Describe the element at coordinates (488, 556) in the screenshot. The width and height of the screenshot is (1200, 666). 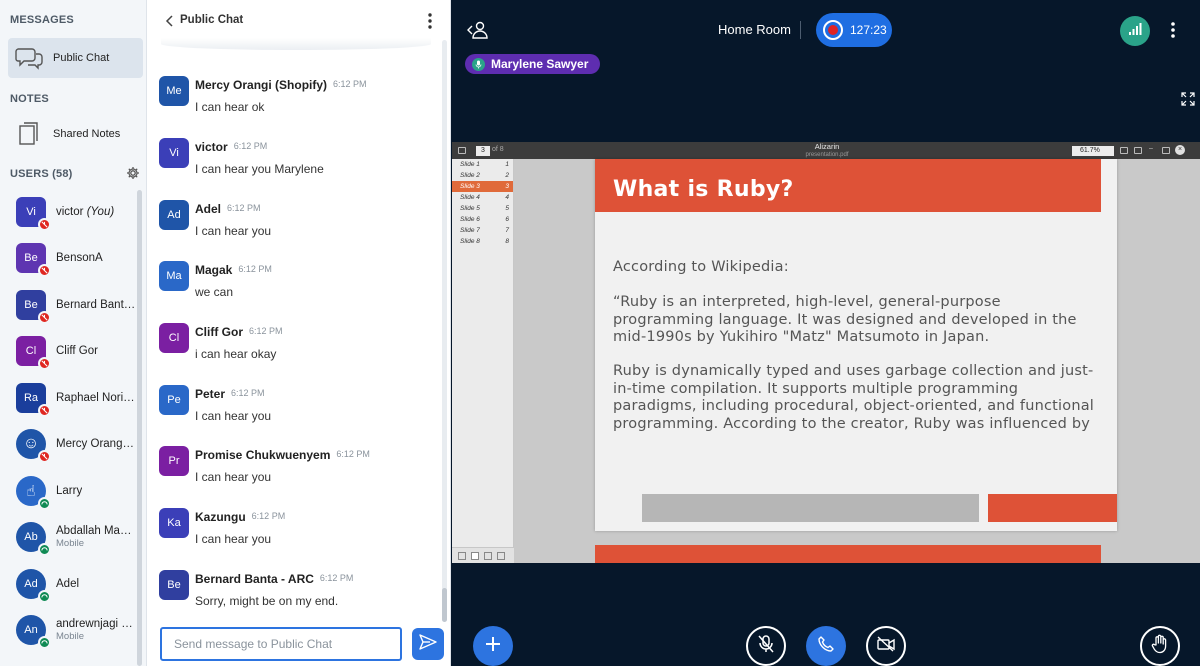
I see `edit-icon` at that location.